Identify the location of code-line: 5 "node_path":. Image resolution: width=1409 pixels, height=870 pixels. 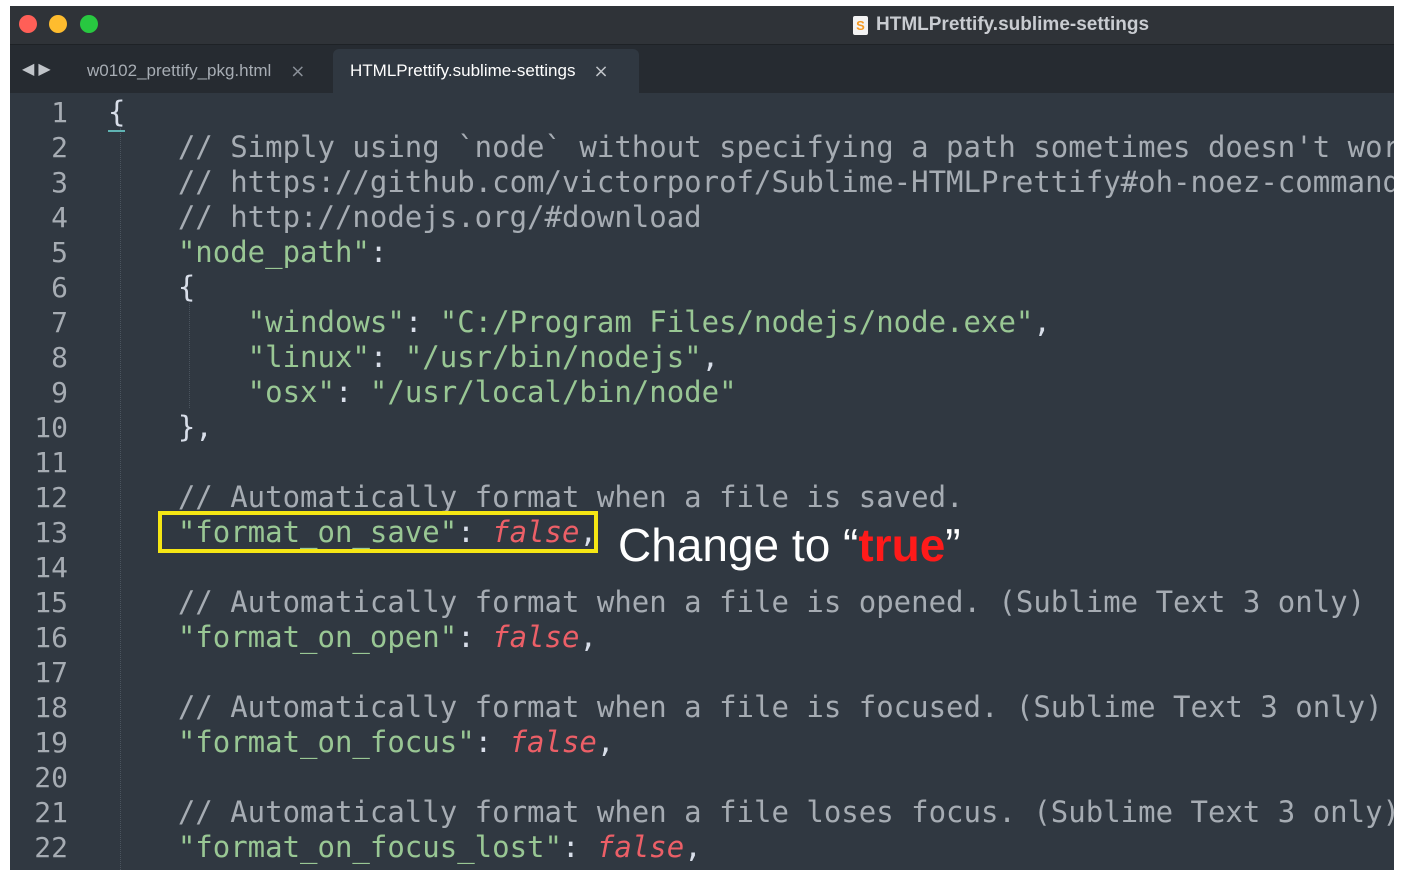
(702, 252).